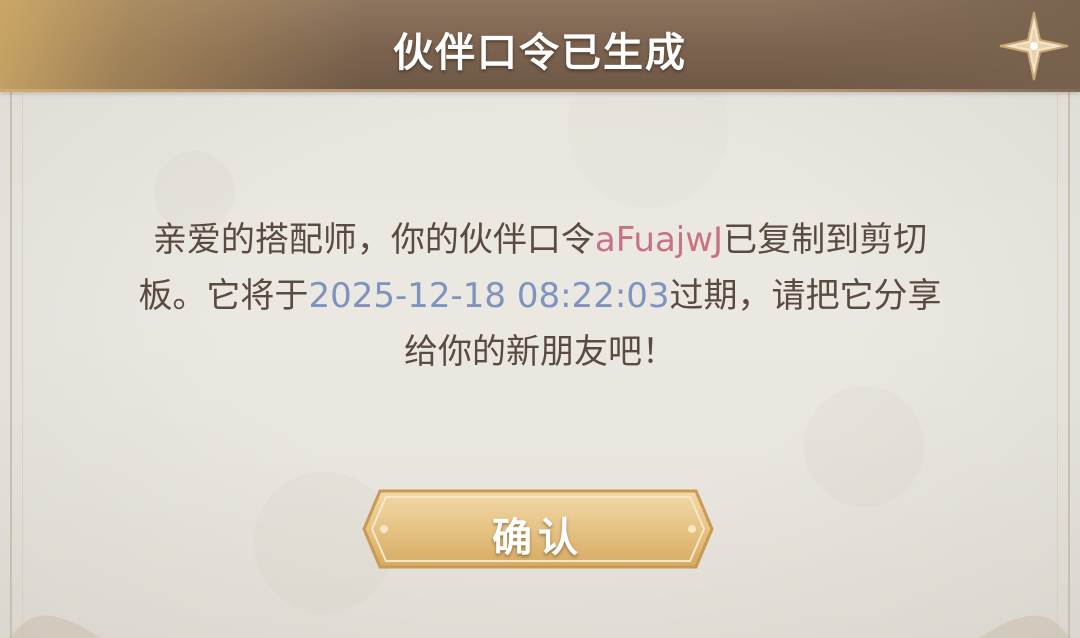 This screenshot has width=1080, height=638. I want to click on dialog-title: 伙伴口令已生成, so click(540, 53).